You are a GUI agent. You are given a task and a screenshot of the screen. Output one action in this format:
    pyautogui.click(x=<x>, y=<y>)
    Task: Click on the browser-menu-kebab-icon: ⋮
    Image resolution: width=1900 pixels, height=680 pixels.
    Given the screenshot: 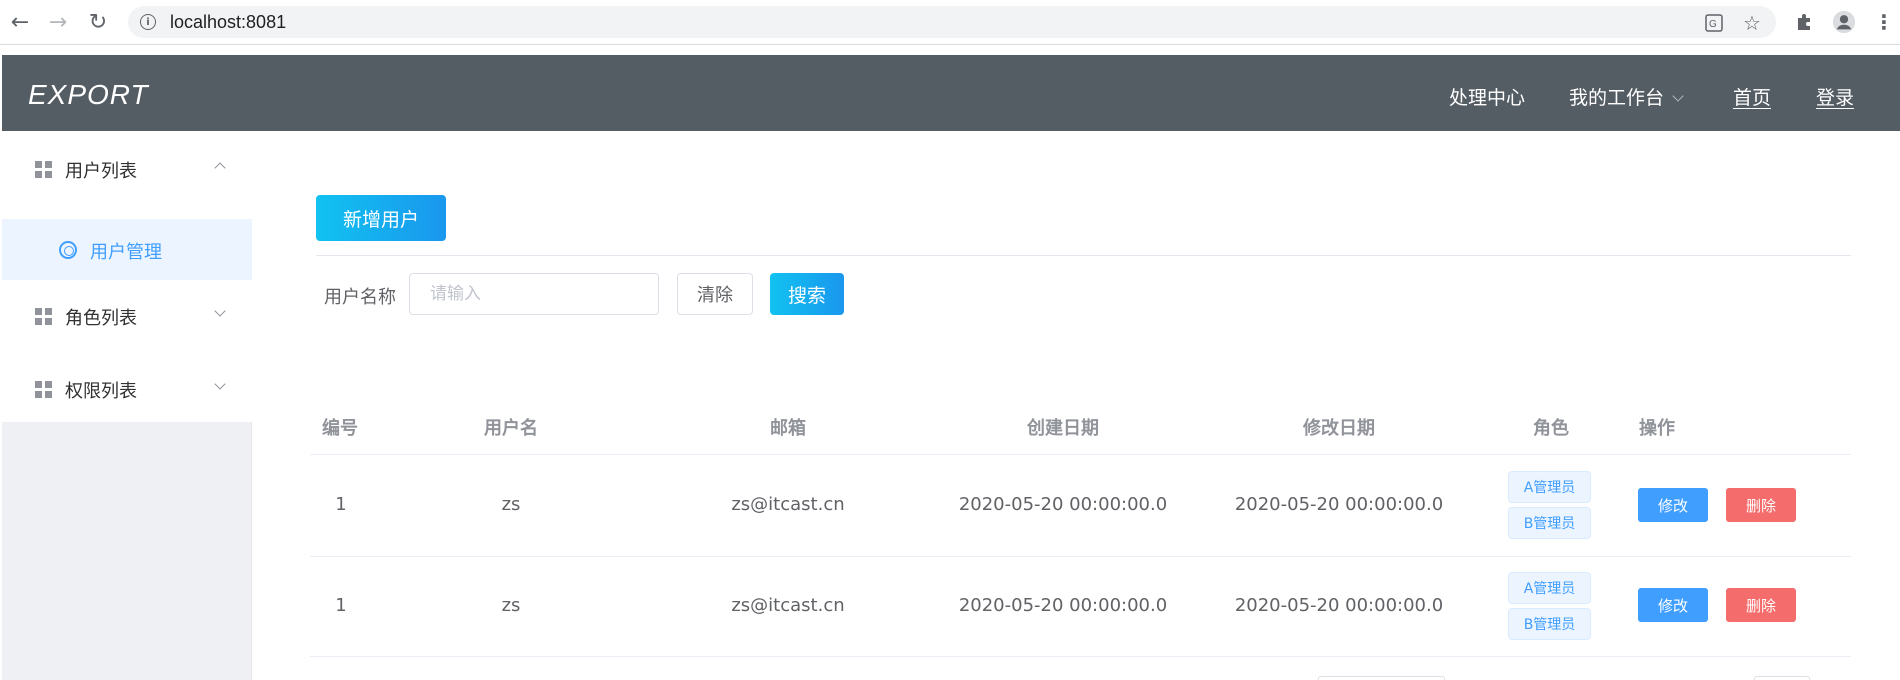 What is the action you would take?
    pyautogui.click(x=1884, y=22)
    